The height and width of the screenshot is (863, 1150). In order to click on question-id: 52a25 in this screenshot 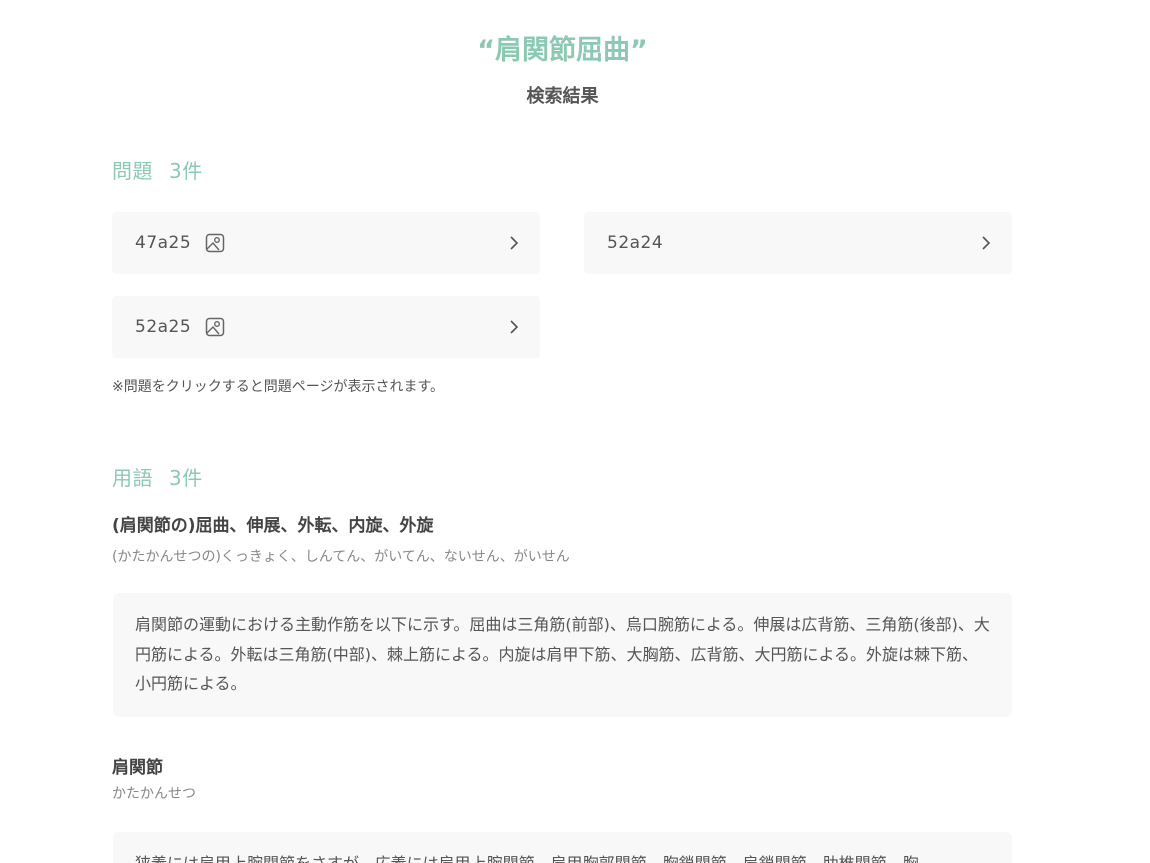, I will do `click(163, 327)`.